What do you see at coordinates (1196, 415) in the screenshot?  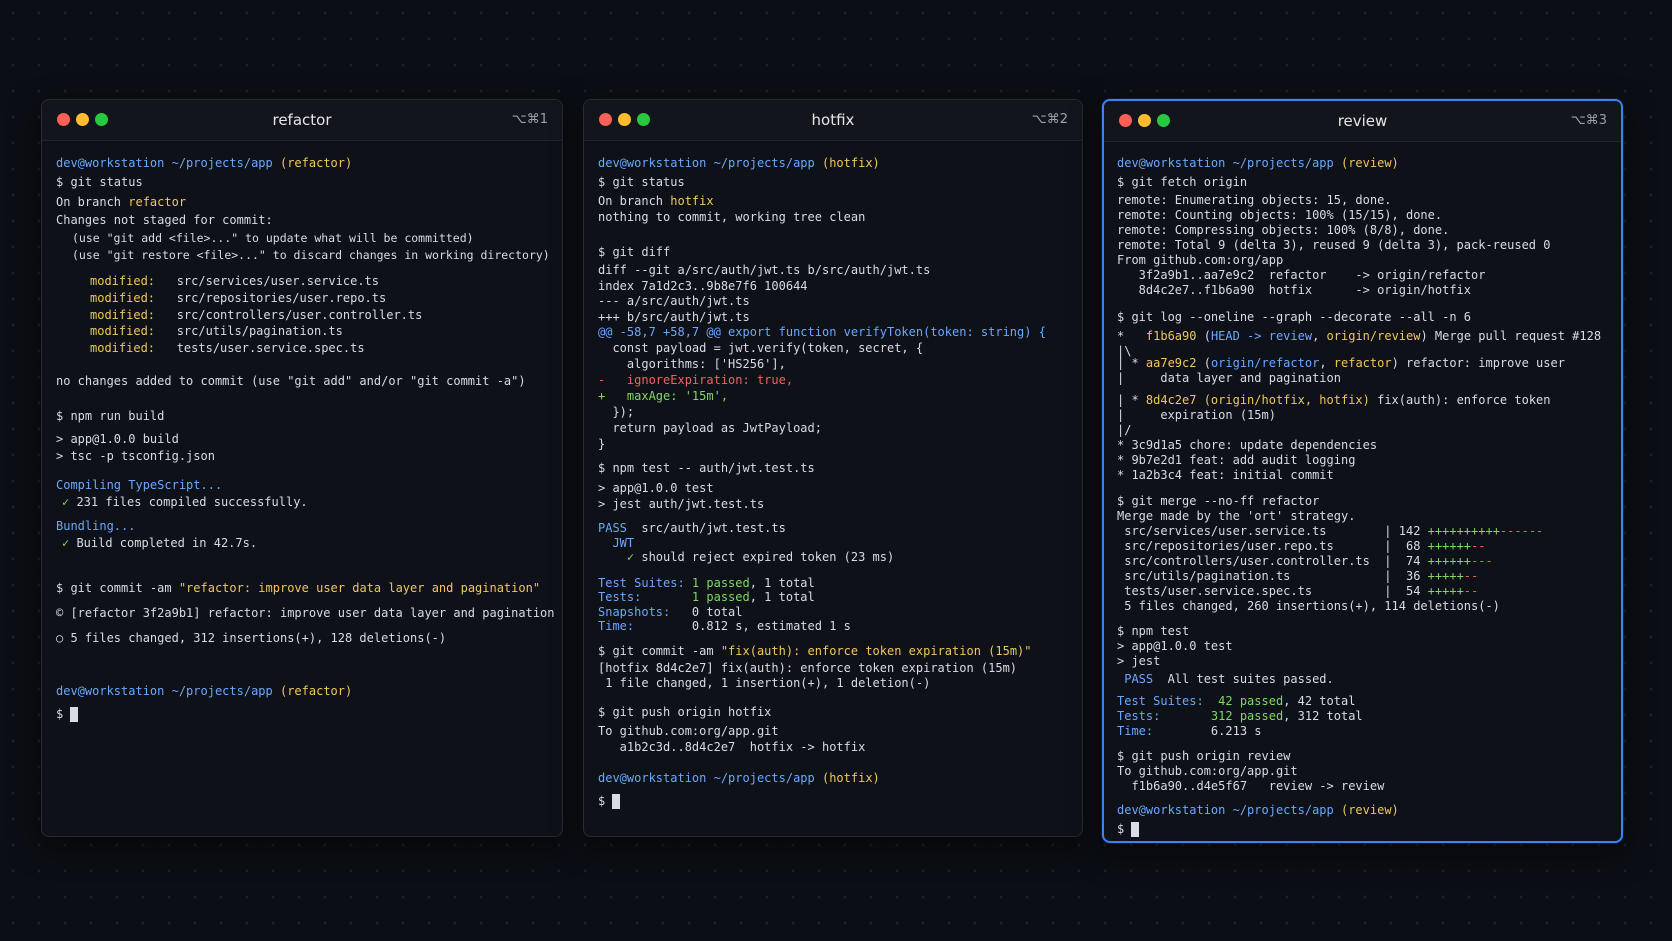 I see `terminal-line: | expiration (15m)` at bounding box center [1196, 415].